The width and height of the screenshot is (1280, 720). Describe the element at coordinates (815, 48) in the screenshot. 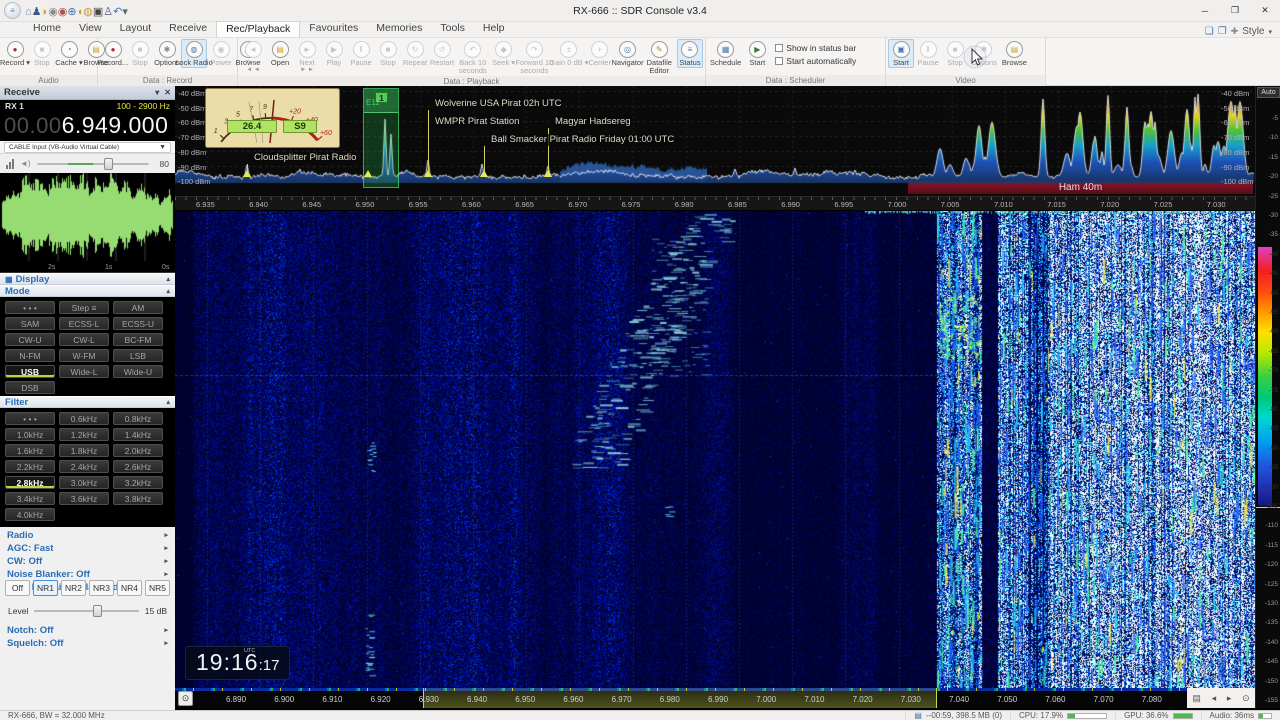

I see `checkbox-show-in-status-bar: Show in status bar` at that location.